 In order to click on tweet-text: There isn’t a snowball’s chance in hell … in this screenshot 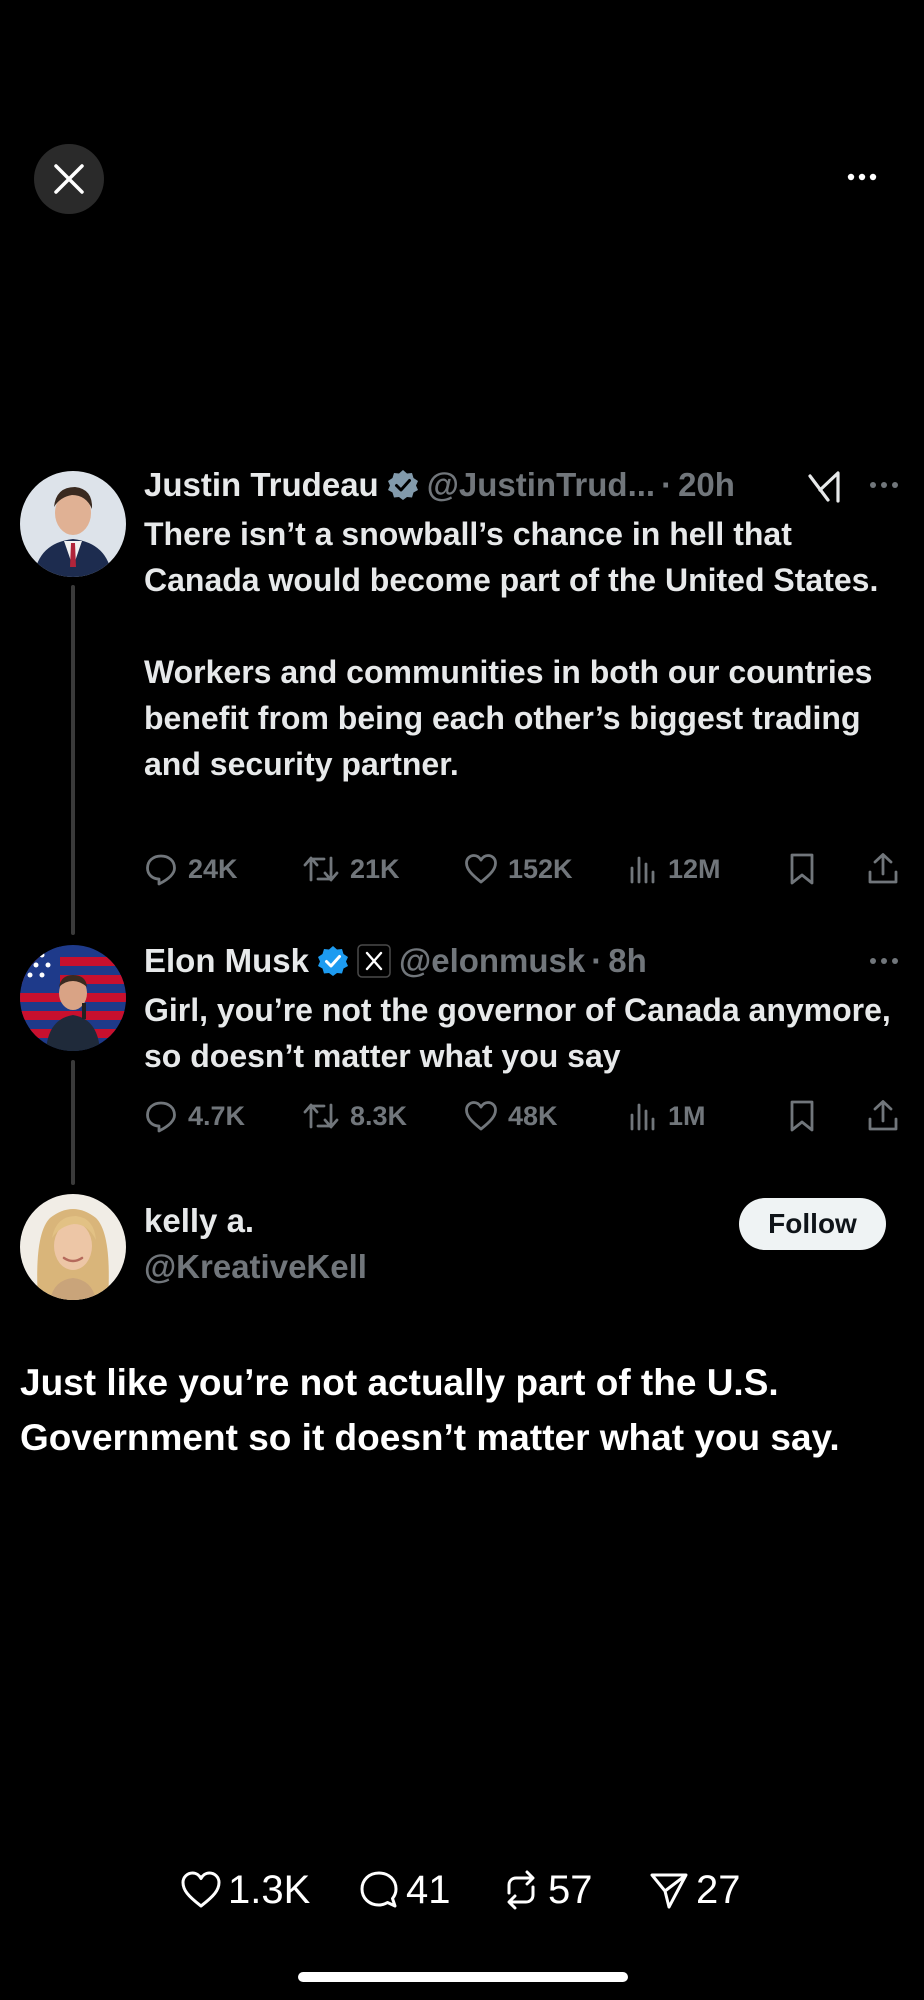, I will do `click(511, 649)`.